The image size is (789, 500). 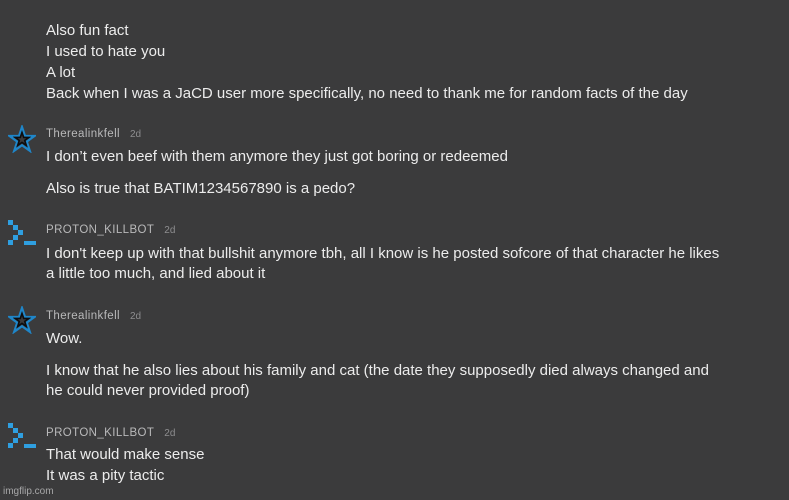 What do you see at coordinates (61, 72) in the screenshot?
I see `message-text-line: A lot` at bounding box center [61, 72].